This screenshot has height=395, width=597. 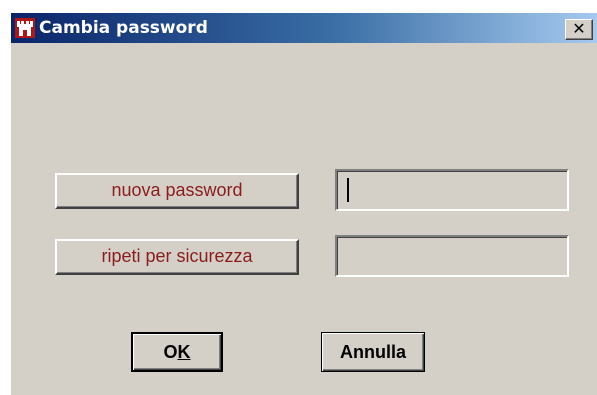 I want to click on ok-button-mnemonic: K, so click(x=184, y=352).